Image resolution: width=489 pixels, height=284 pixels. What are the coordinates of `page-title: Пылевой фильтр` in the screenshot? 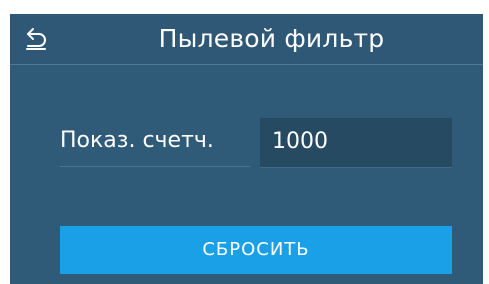 It's located at (271, 38).